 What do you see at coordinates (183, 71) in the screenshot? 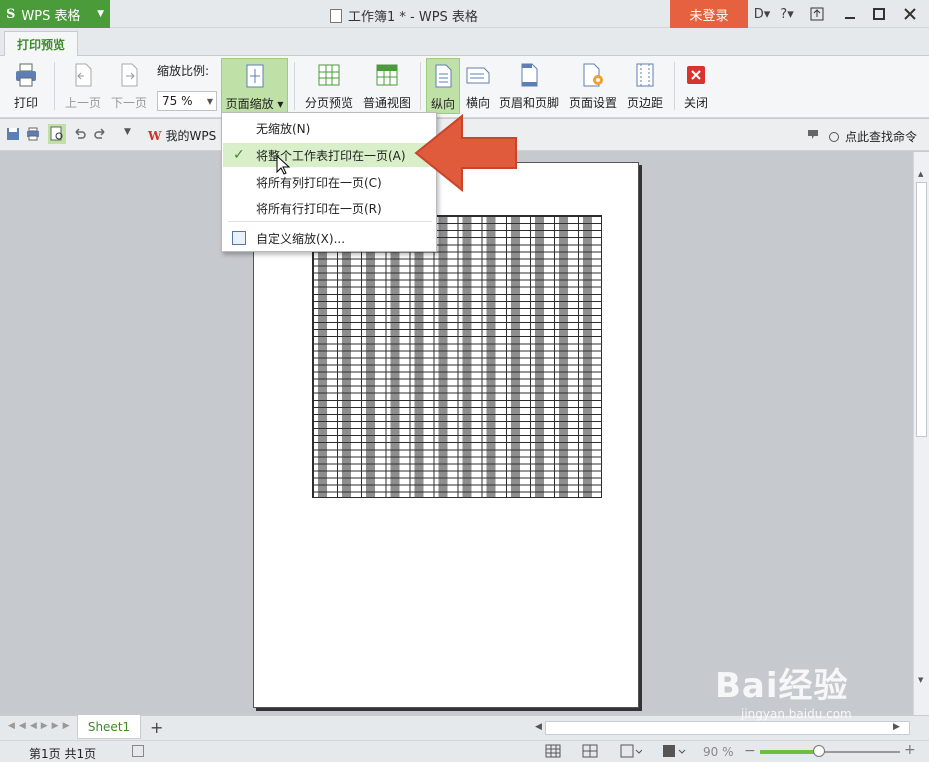
I see `zoom-label: 缩放比例:` at bounding box center [183, 71].